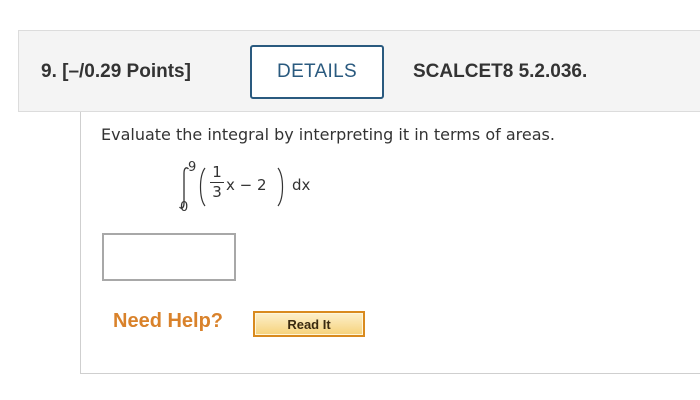 This screenshot has height=400, width=700. Describe the element at coordinates (202, 187) in the screenshot. I see `left-parenthesis-icon` at that location.